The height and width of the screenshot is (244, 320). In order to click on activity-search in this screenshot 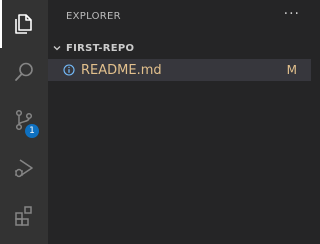, I will do `click(24, 72)`.